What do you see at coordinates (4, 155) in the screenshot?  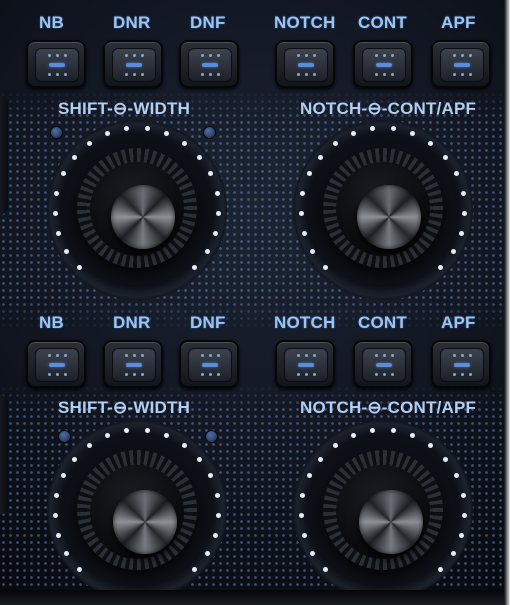 I see `panel-edge-upper` at bounding box center [4, 155].